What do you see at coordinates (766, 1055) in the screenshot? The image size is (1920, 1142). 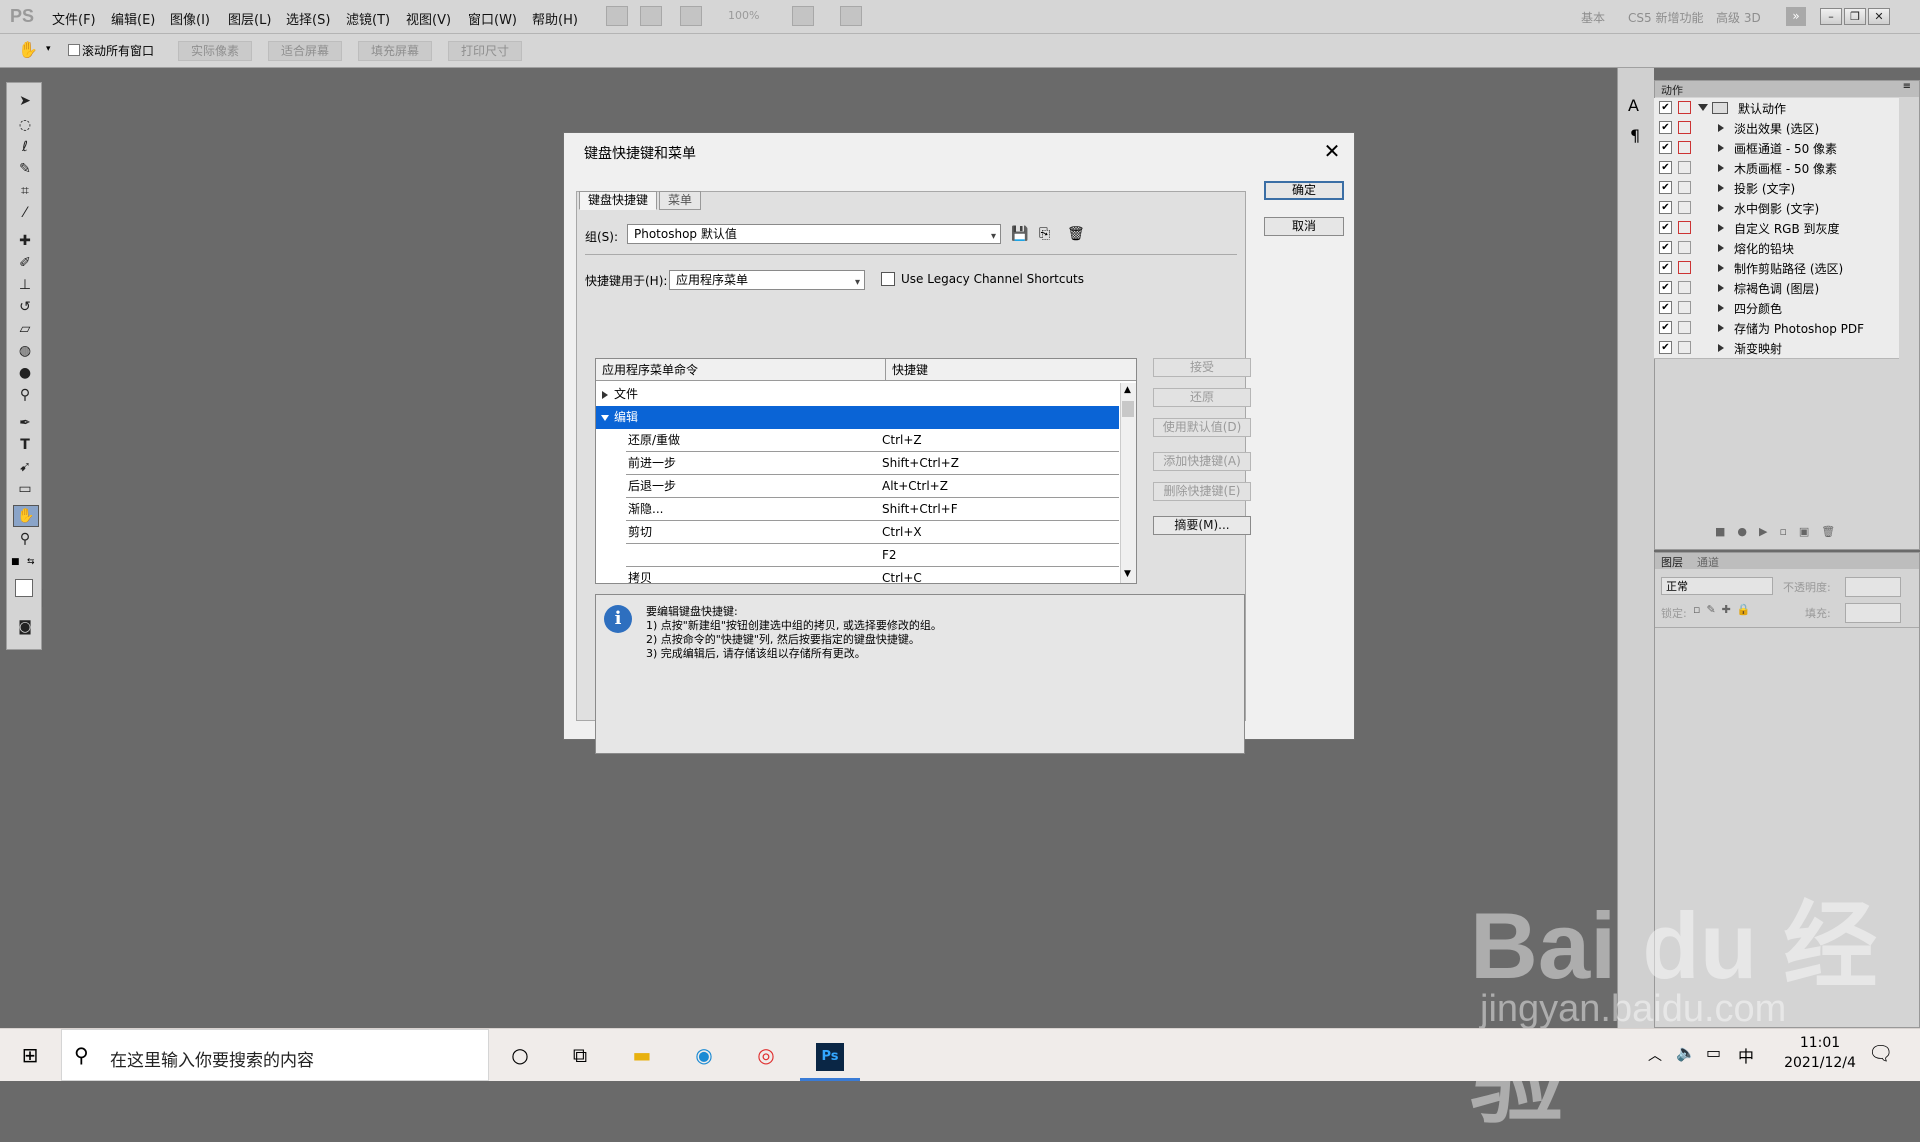 I see `netease-music-icon: ◎` at bounding box center [766, 1055].